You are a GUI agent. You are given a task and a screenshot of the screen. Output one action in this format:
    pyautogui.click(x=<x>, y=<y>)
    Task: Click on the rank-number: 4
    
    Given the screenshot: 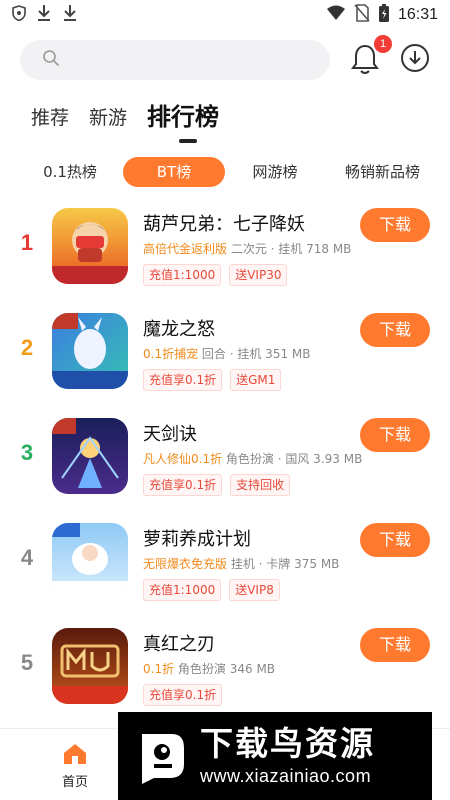 What is the action you would take?
    pyautogui.click(x=27, y=557)
    